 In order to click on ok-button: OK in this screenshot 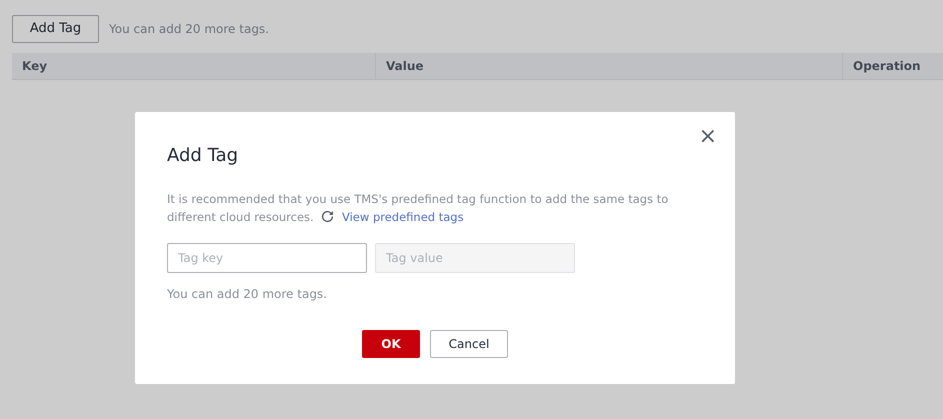, I will do `click(391, 344)`.